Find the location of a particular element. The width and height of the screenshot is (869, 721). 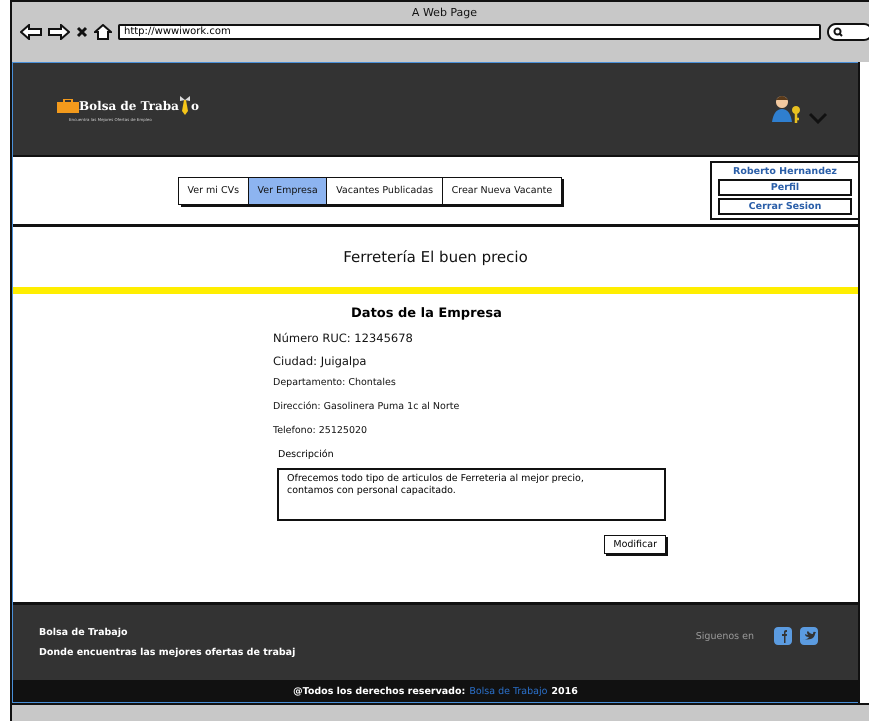

user-menu-item: Perfil is located at coordinates (785, 187).